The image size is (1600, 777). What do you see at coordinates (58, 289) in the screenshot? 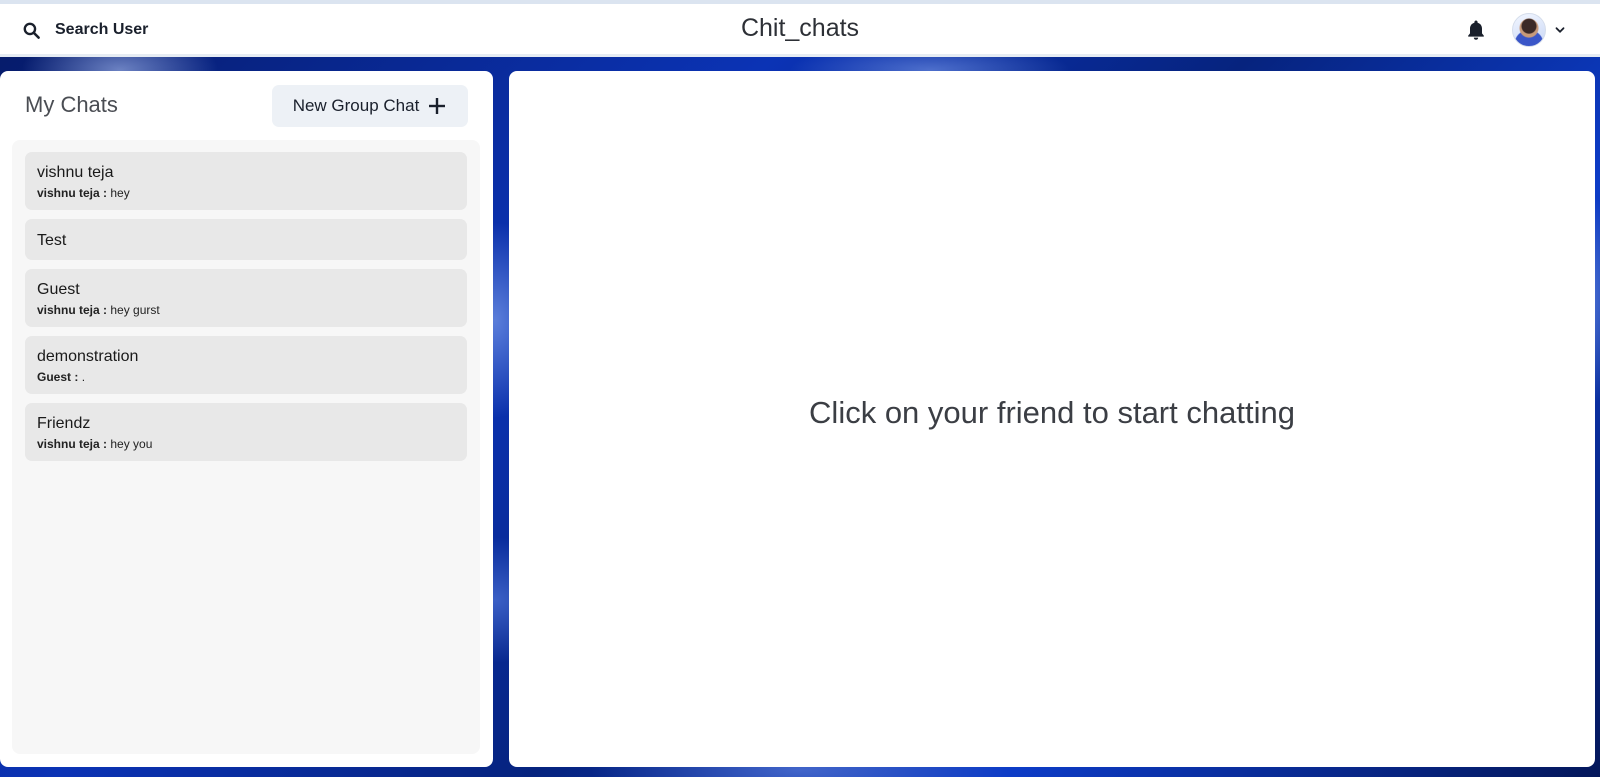
I see `chat-name: Guest` at bounding box center [58, 289].